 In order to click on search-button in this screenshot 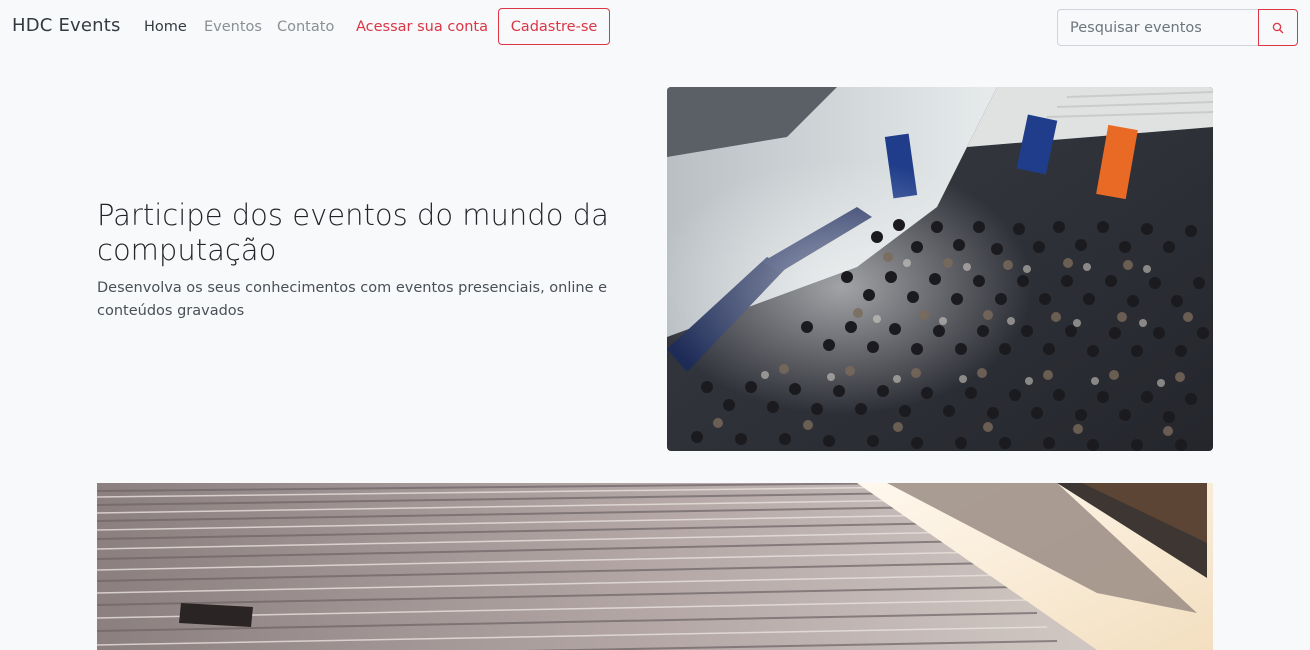, I will do `click(1278, 27)`.